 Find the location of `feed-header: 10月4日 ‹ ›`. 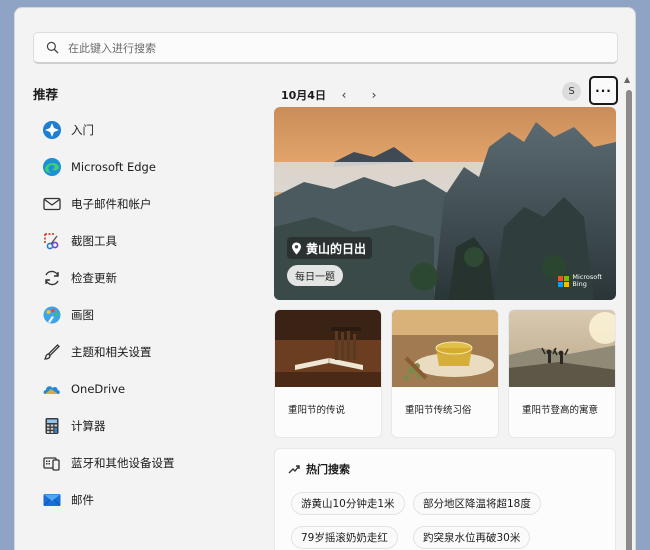

feed-header: 10月4日 ‹ › is located at coordinates (332, 95).